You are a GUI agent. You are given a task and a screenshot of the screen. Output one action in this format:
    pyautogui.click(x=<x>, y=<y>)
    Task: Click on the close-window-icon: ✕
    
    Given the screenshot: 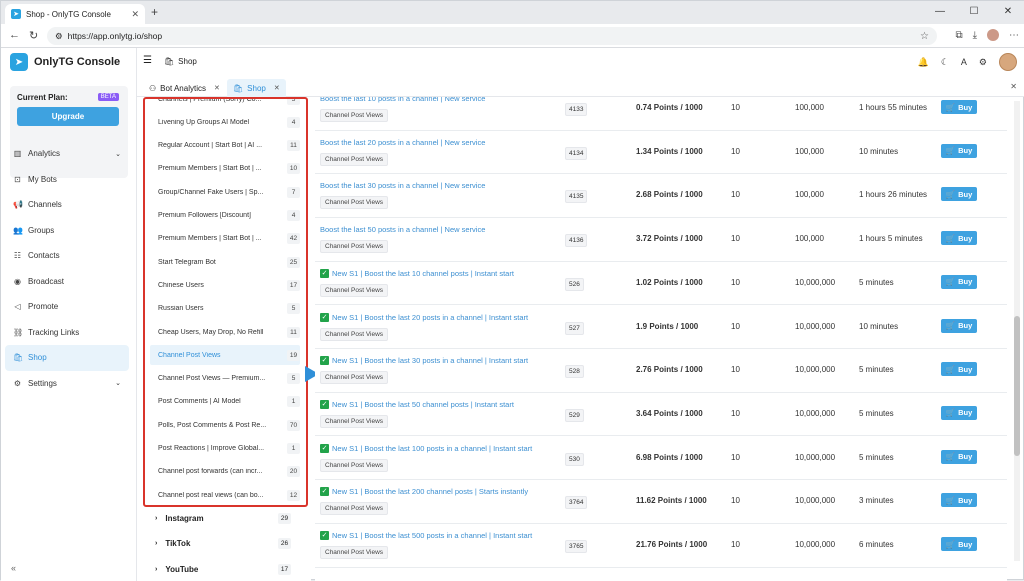 What is the action you would take?
    pyautogui.click(x=1007, y=12)
    